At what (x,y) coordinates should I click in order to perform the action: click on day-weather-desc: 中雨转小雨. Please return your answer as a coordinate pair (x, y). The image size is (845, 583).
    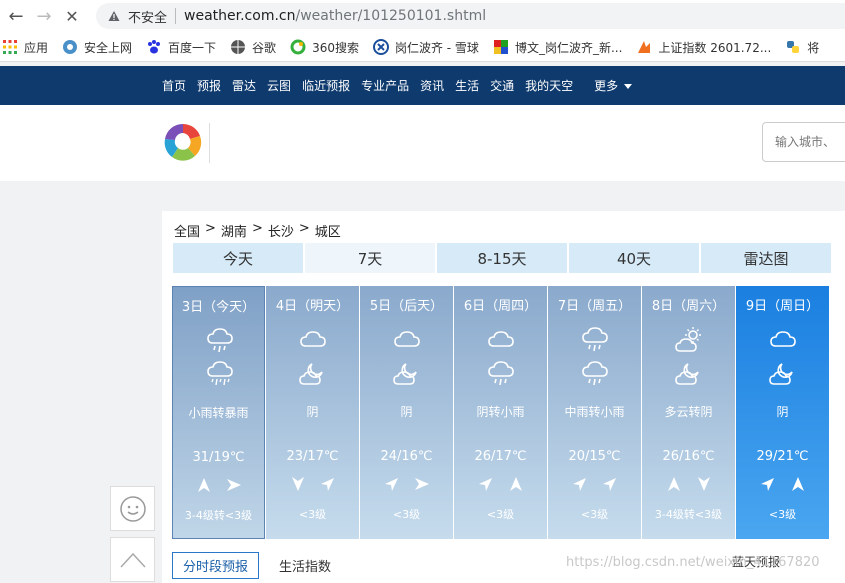
    Looking at the image, I should click on (594, 412).